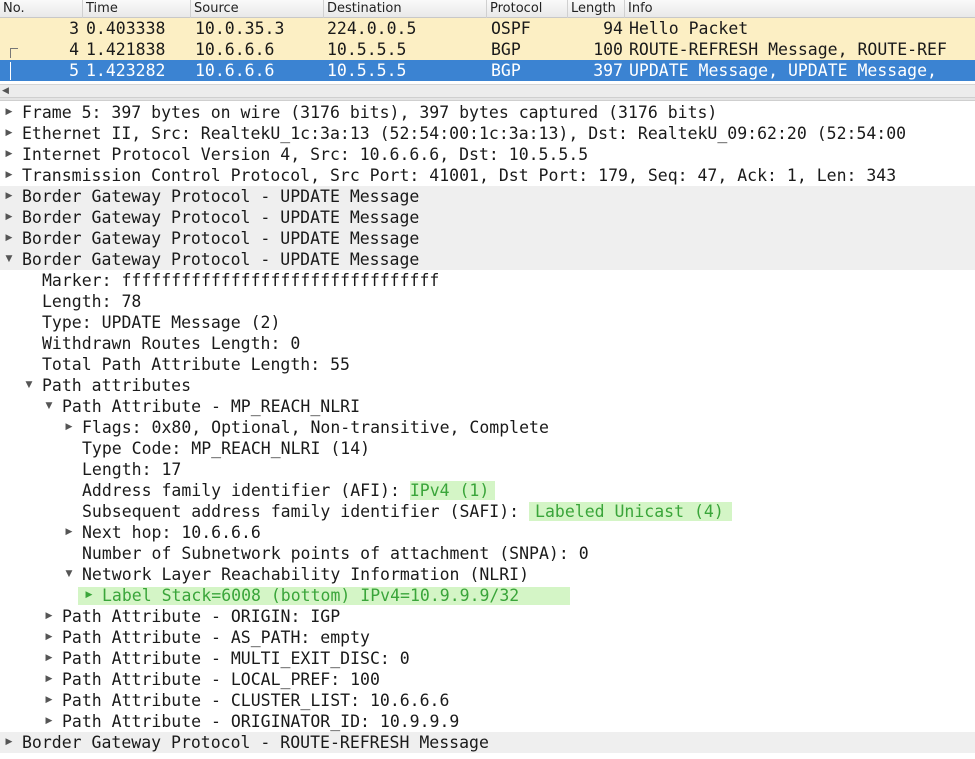  I want to click on packet-destination: 10.5.5.5, so click(367, 70).